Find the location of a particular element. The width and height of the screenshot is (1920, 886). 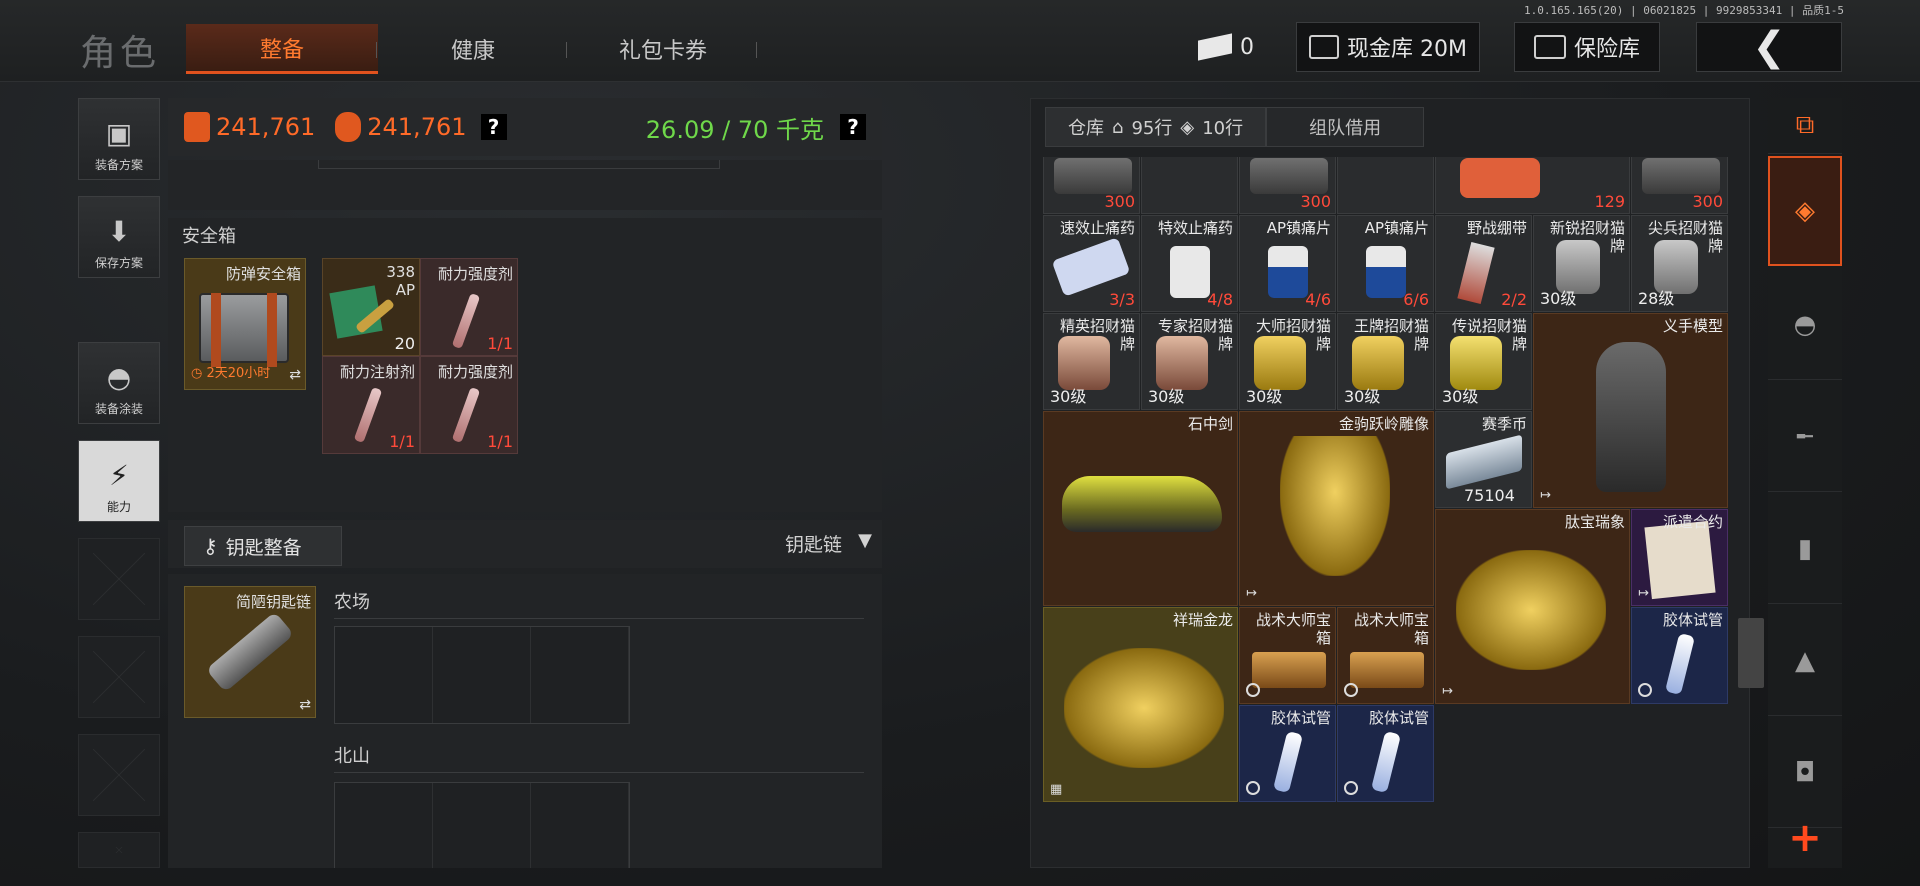

warehouse-item: 赛季币 75104 is located at coordinates (1483, 459).